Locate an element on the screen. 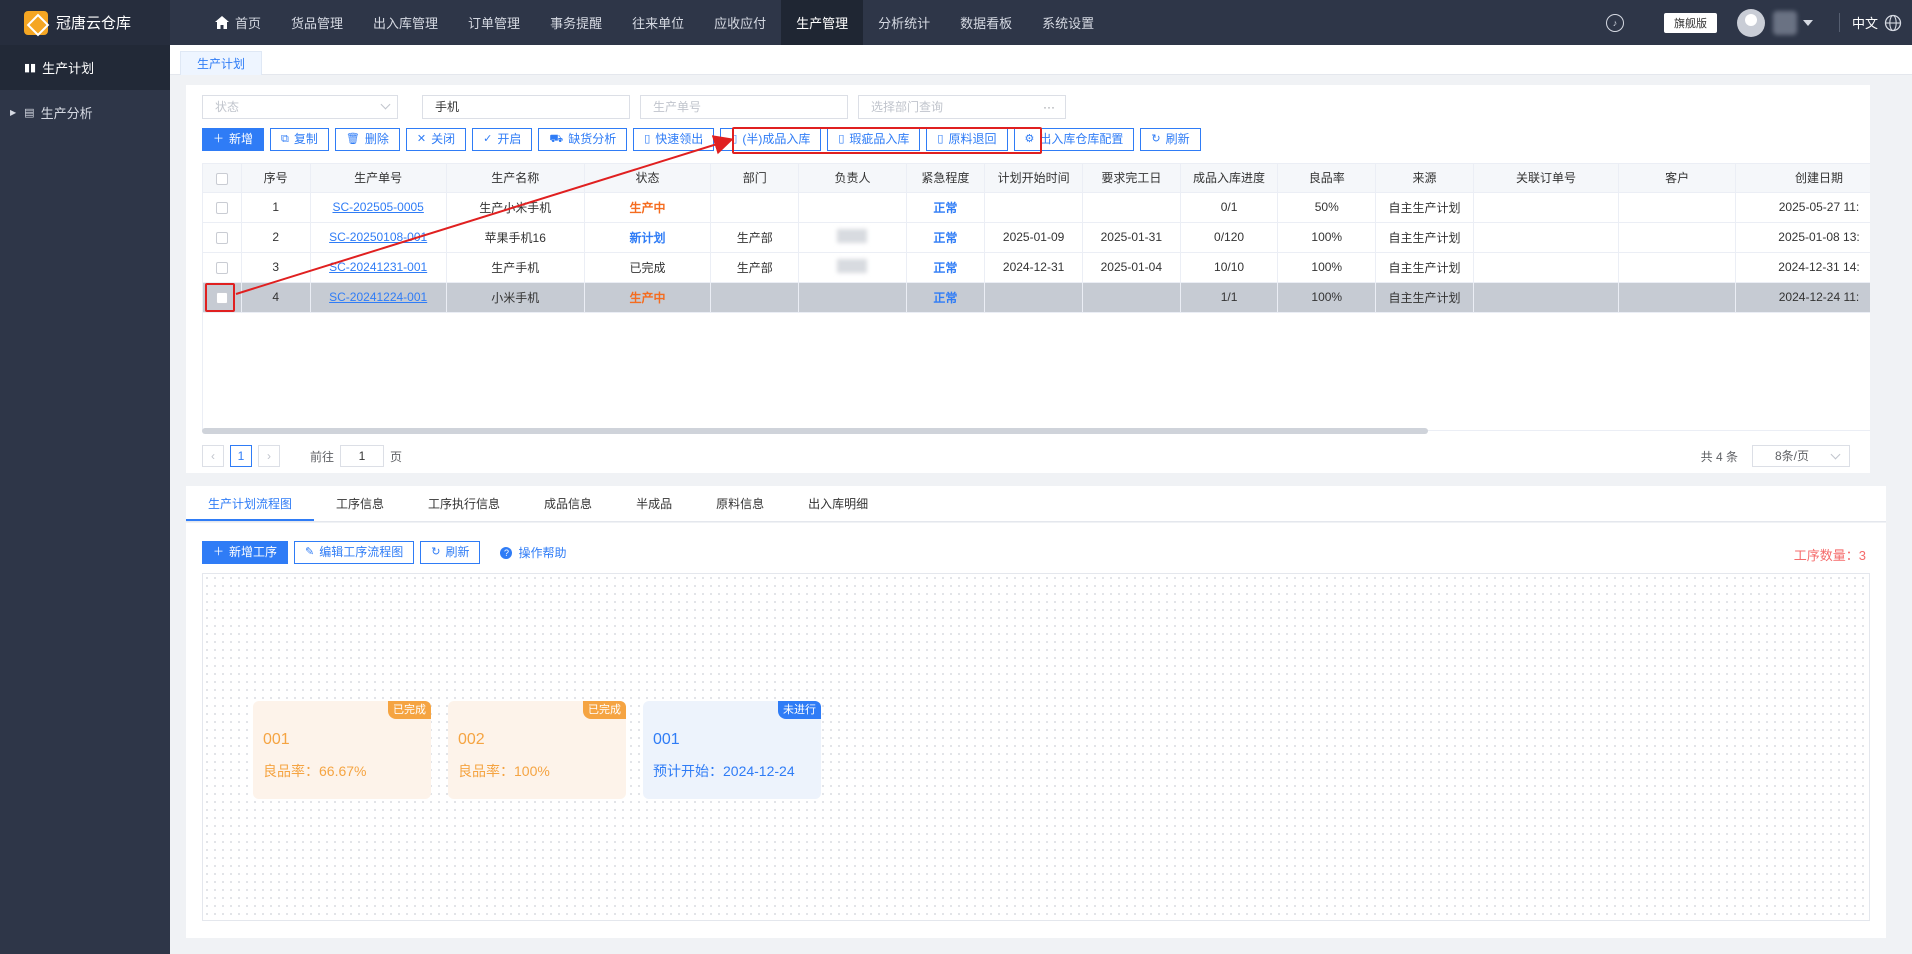  col-header: 创建日期 is located at coordinates (1802, 178).